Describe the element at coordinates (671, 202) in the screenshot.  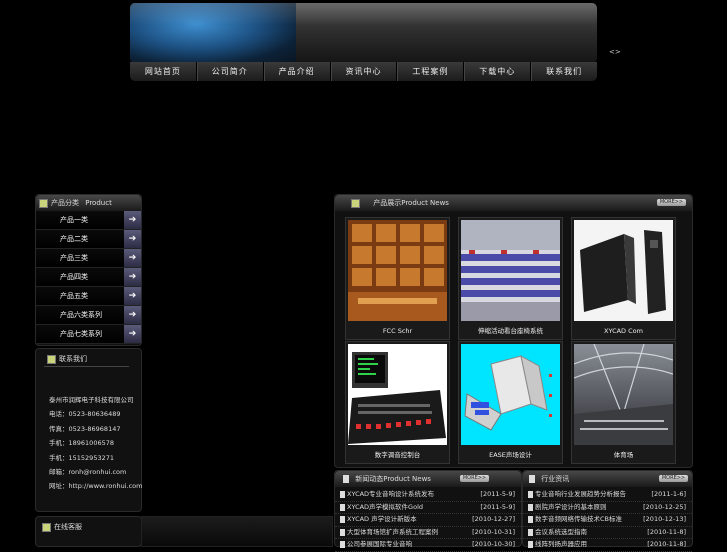
I see `showcase-more-button: MORE>>` at that location.